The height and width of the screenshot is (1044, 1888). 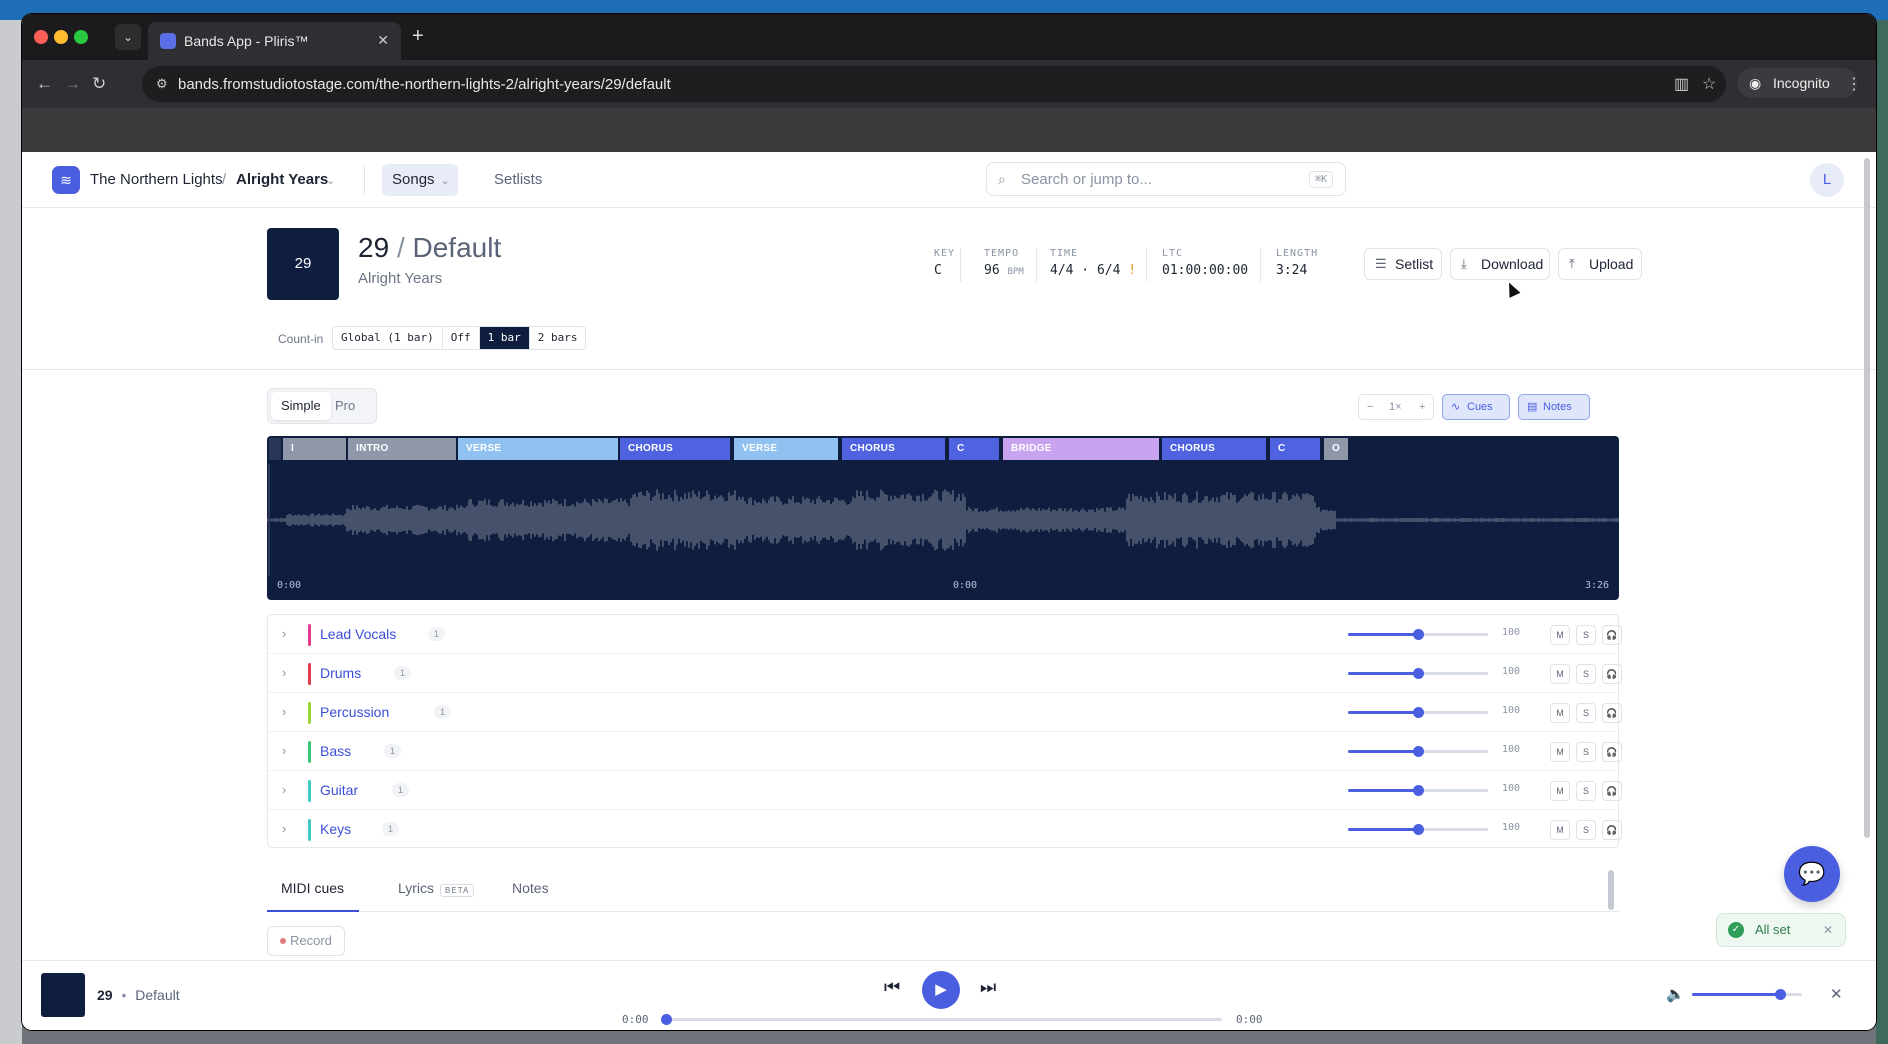 I want to click on previous-track-icon: ⏮, so click(x=892, y=987).